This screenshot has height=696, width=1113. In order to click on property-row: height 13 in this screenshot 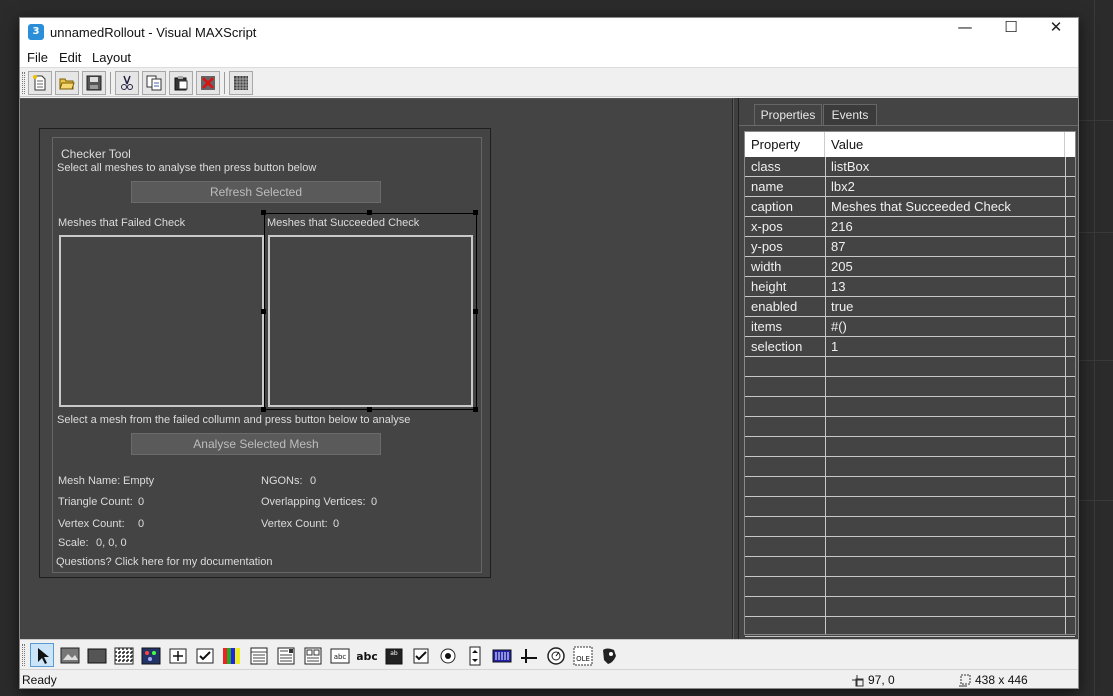, I will do `click(910, 287)`.